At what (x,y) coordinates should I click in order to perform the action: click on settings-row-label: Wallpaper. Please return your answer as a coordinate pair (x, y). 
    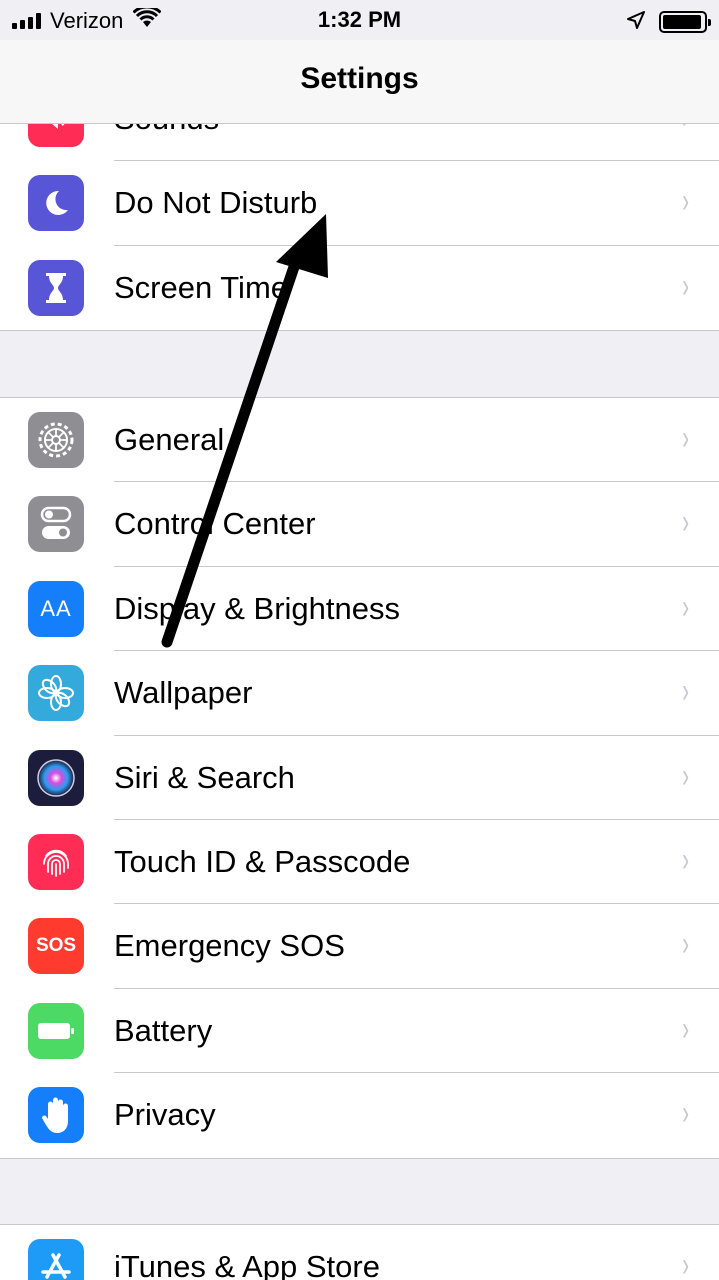
    Looking at the image, I should click on (183, 693).